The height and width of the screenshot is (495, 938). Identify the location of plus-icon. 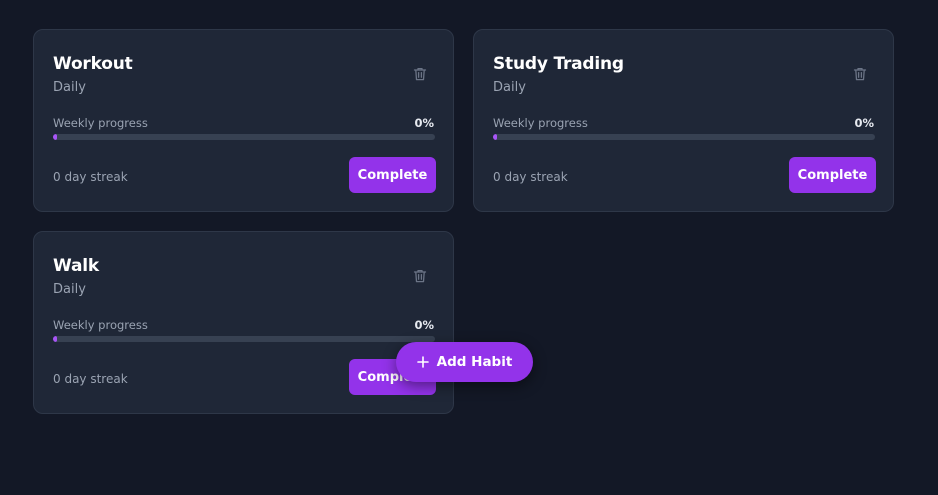
(422, 362).